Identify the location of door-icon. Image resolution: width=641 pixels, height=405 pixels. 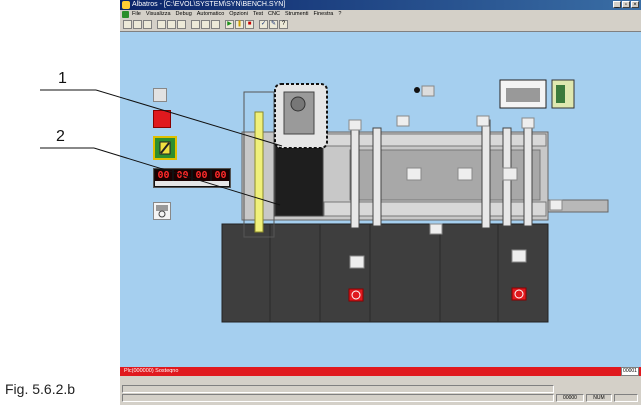
(563, 94).